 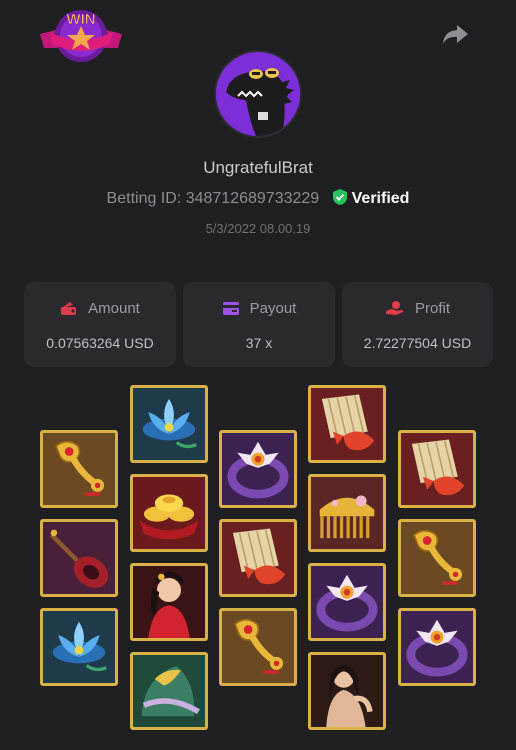 I want to click on verified-shield-icon, so click(x=339, y=197).